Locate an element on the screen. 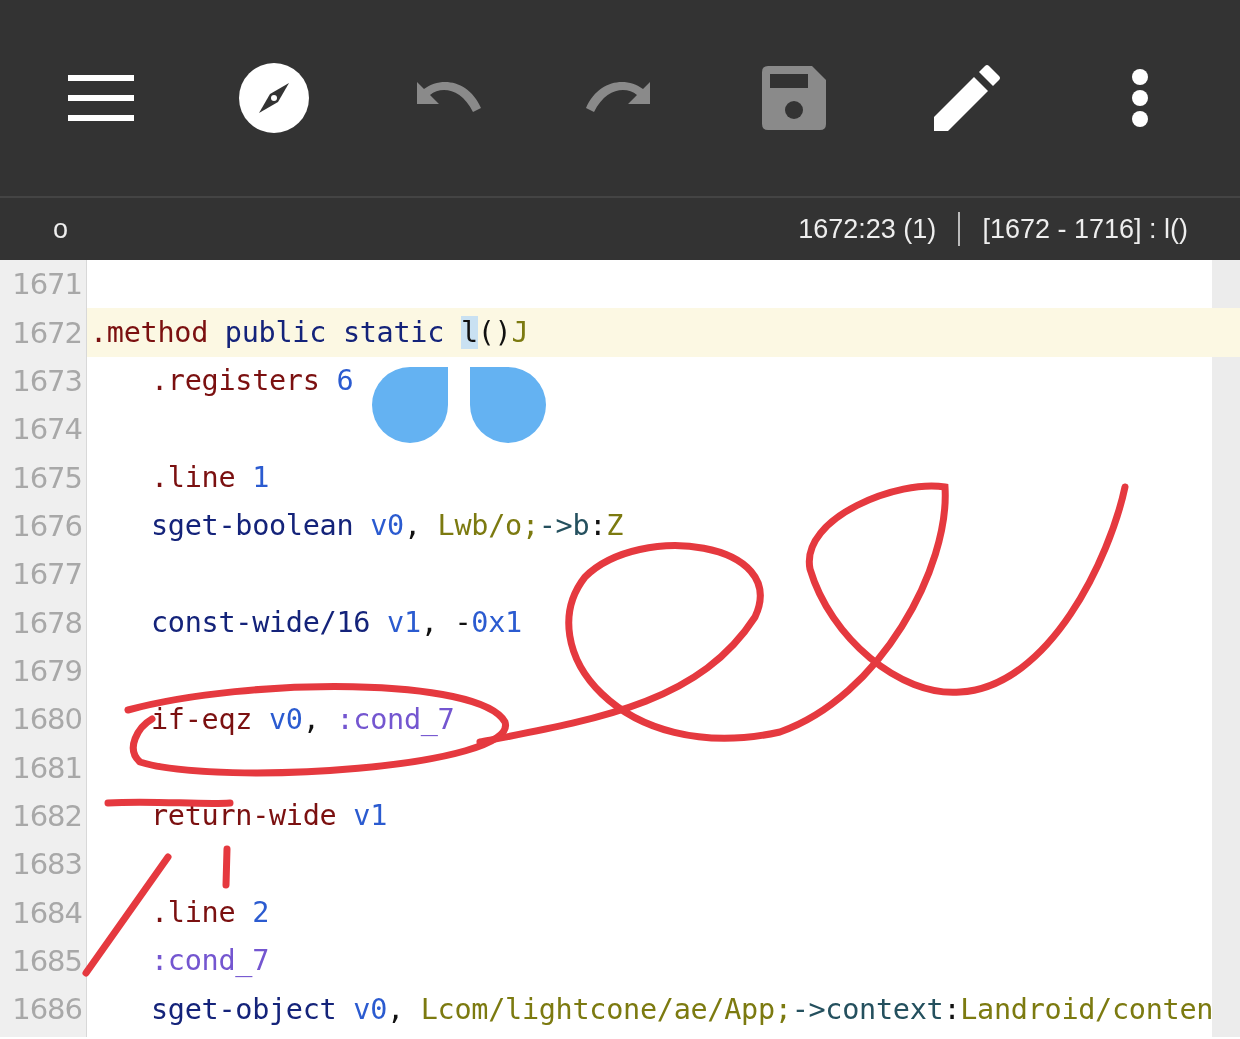 The width and height of the screenshot is (1240, 1039). line-number: 1686 is located at coordinates (47, 1009).